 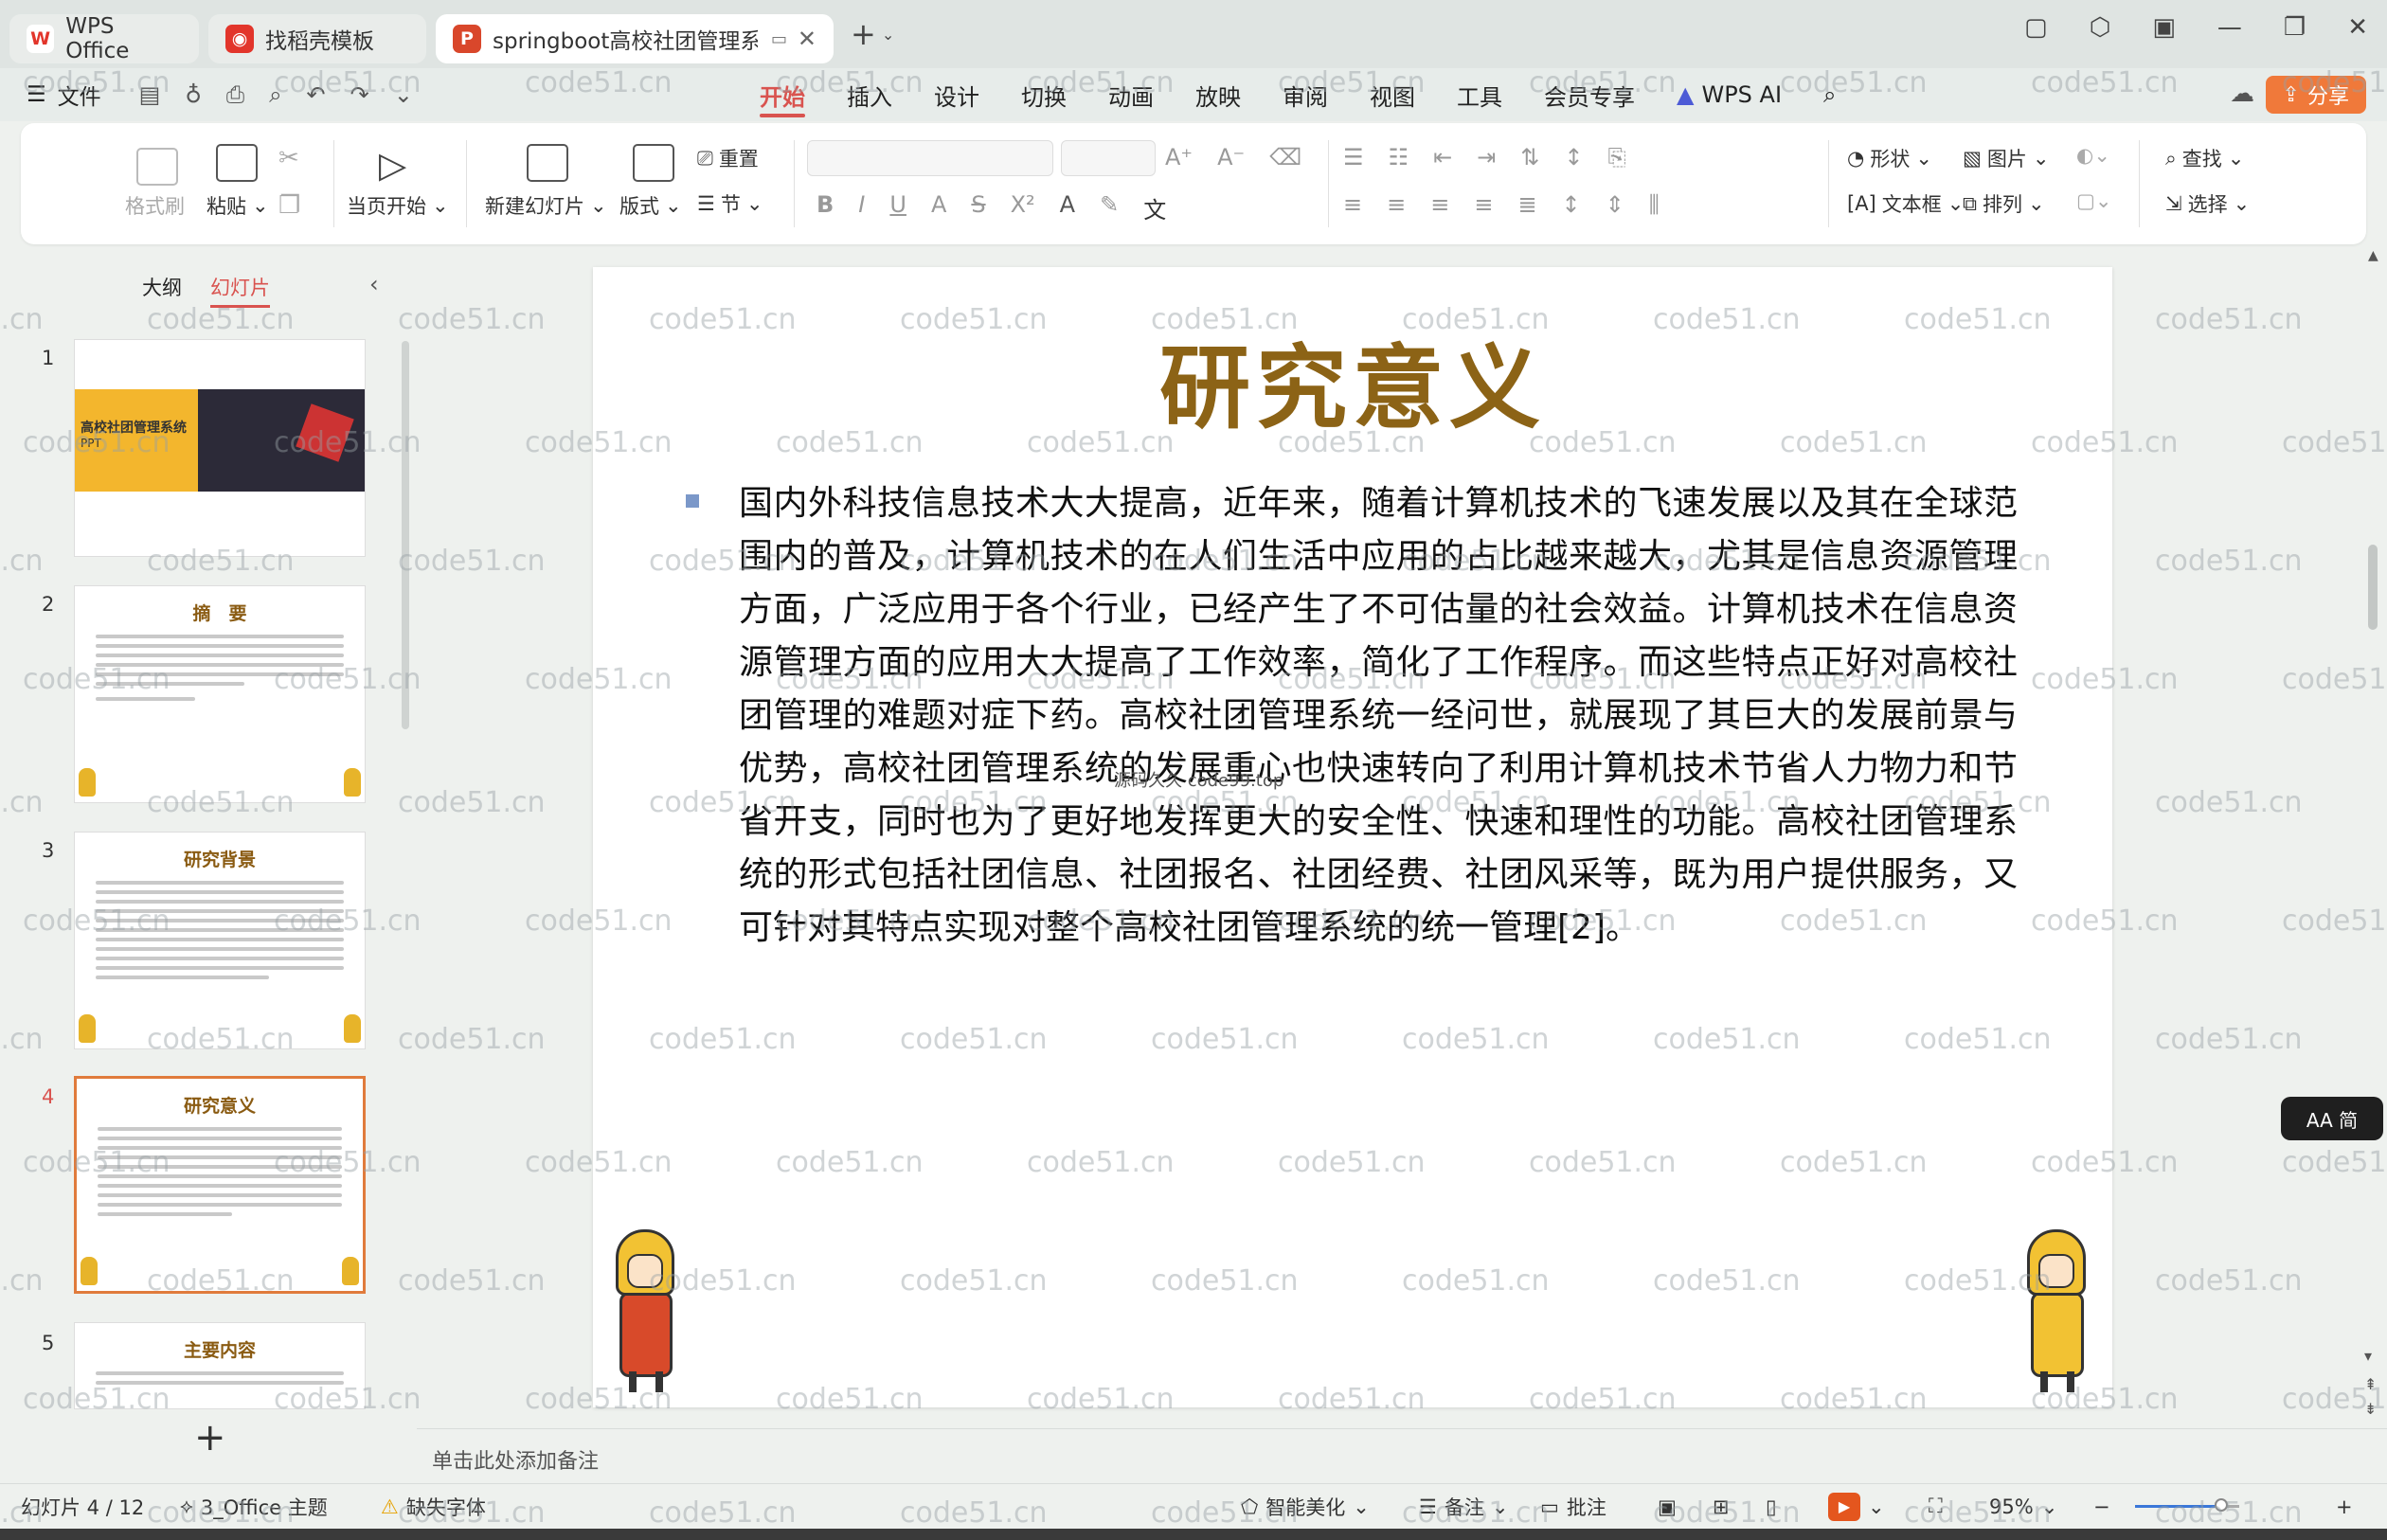 I want to click on shadow-icon: A, so click(x=938, y=207).